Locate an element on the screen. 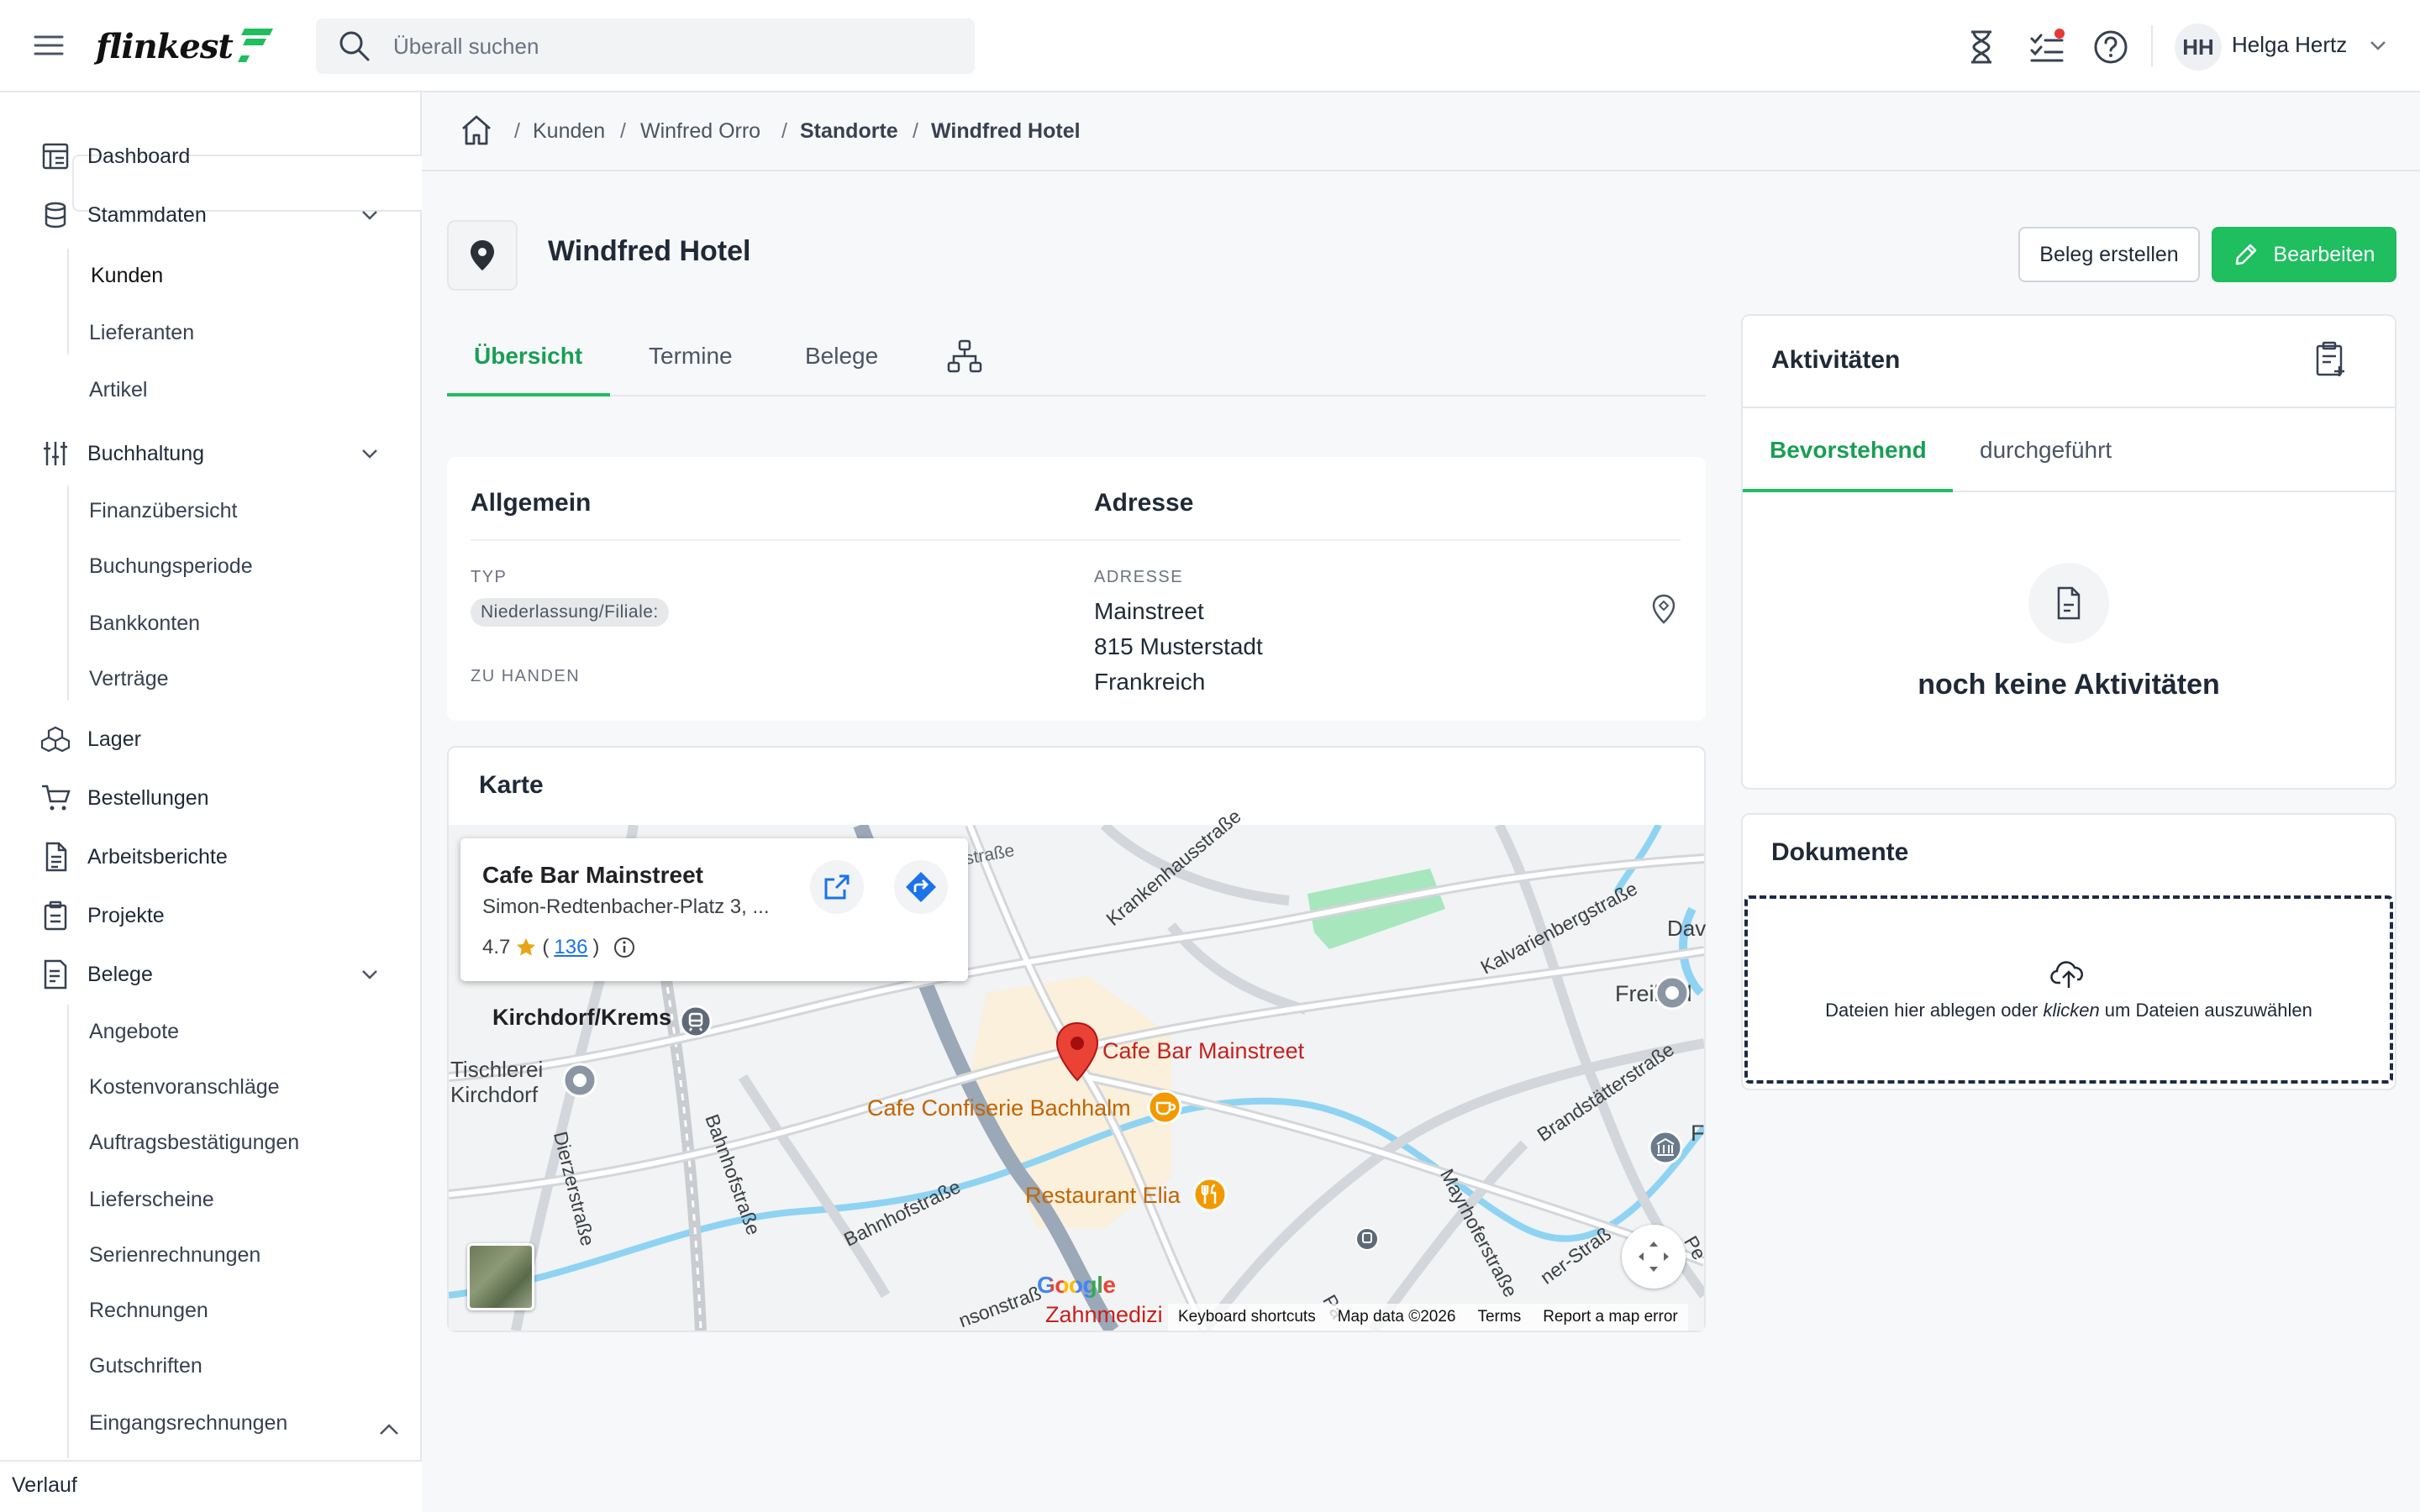  map-pin-outline-icon is located at coordinates (1664, 610).